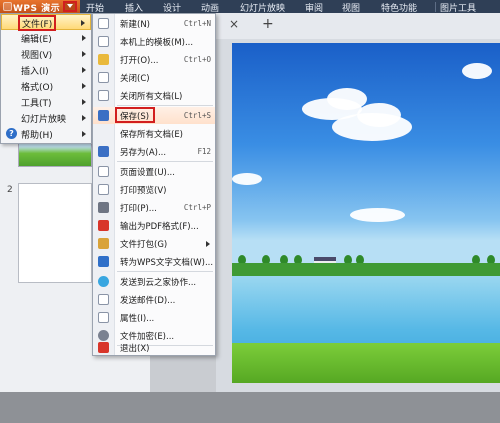 The image size is (500, 423). What do you see at coordinates (144, 245) in the screenshot?
I see `submenu-item-label: 文件打包(G)` at bounding box center [144, 245].